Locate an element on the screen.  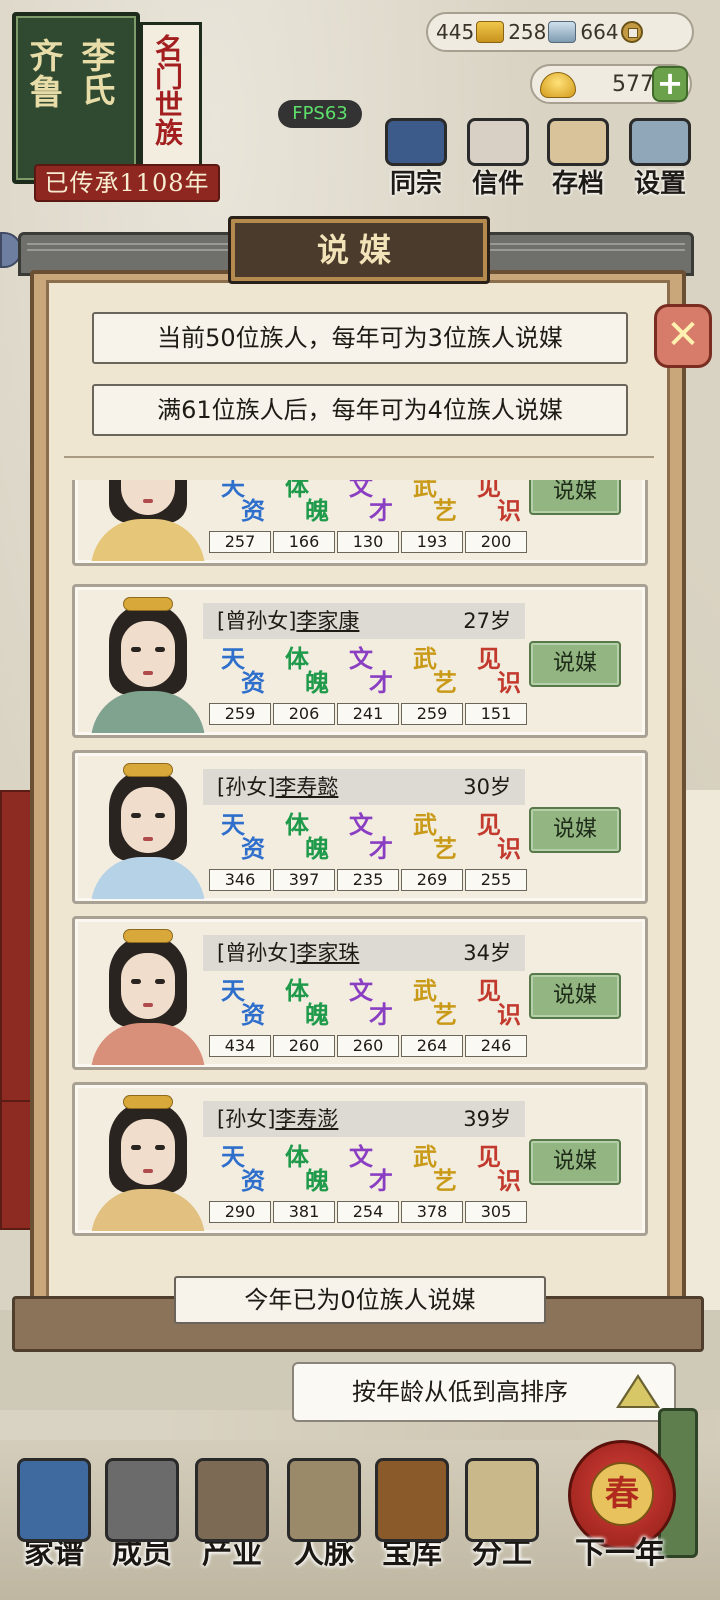
coin-icon is located at coordinates (631, 32).